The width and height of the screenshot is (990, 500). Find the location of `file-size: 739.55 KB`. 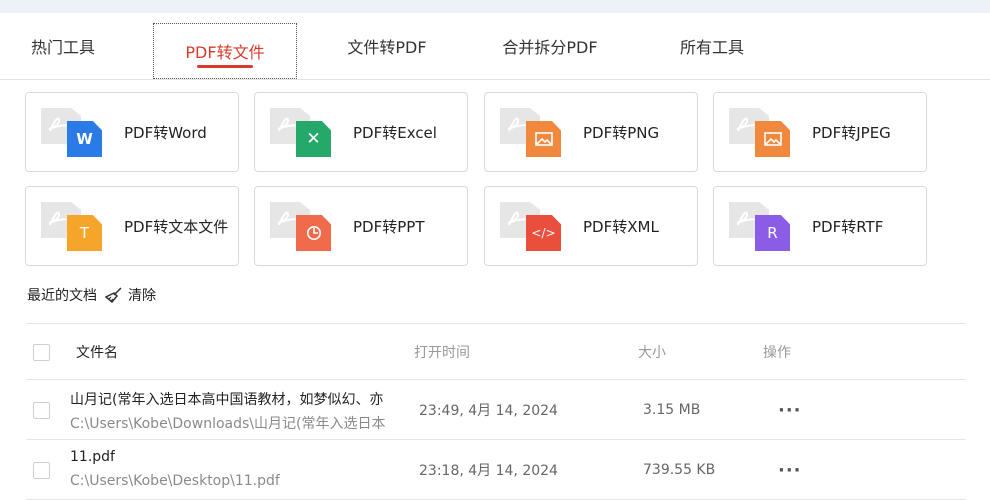

file-size: 739.55 KB is located at coordinates (679, 470).